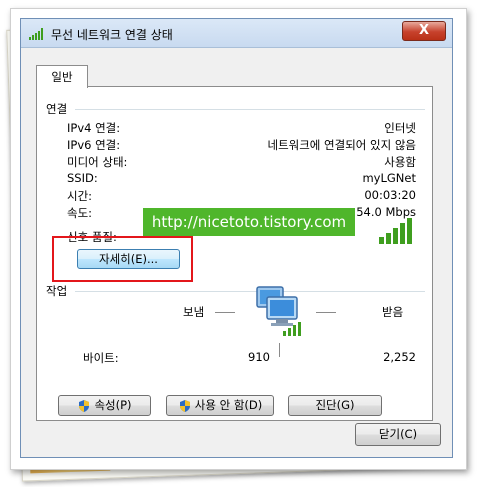 Image resolution: width=481 pixels, height=487 pixels. What do you see at coordinates (386, 212) in the screenshot?
I see `speed-value: 54.0 Mbps` at bounding box center [386, 212].